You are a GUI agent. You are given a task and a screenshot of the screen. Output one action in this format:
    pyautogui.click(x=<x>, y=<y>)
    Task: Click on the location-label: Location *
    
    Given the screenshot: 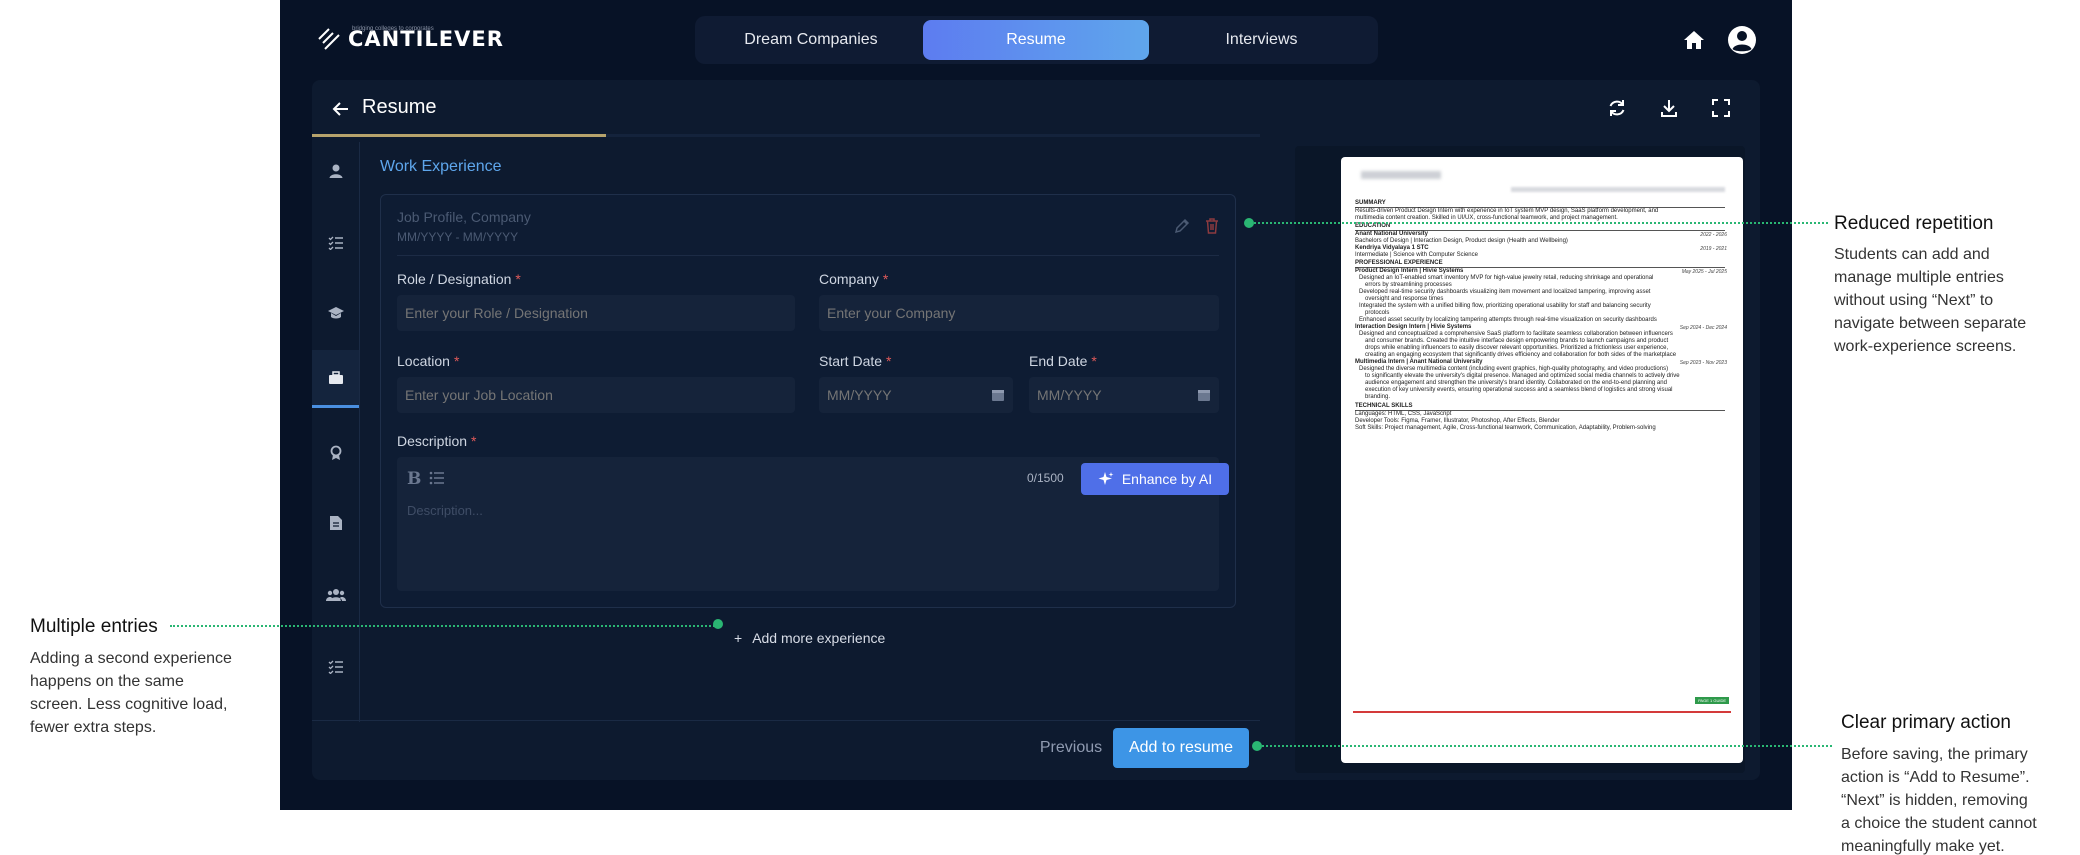 What is the action you would take?
    pyautogui.click(x=428, y=361)
    